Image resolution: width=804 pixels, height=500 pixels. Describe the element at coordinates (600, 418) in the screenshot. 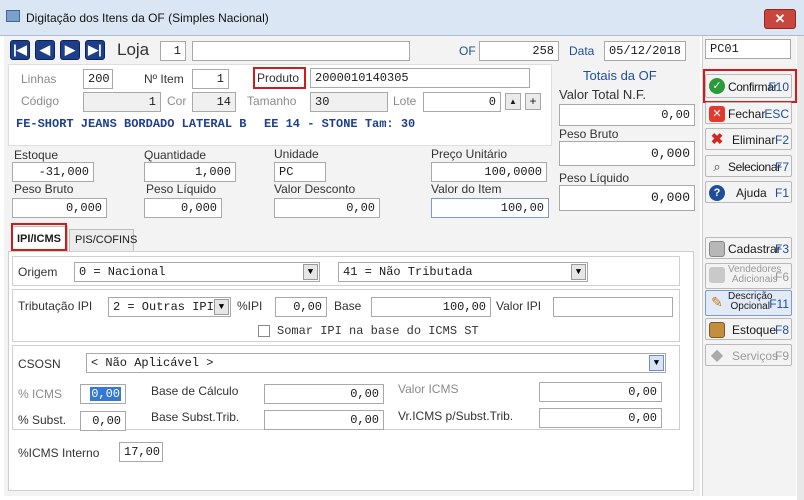

I see `vr-icms-subst-field: 0,00` at that location.